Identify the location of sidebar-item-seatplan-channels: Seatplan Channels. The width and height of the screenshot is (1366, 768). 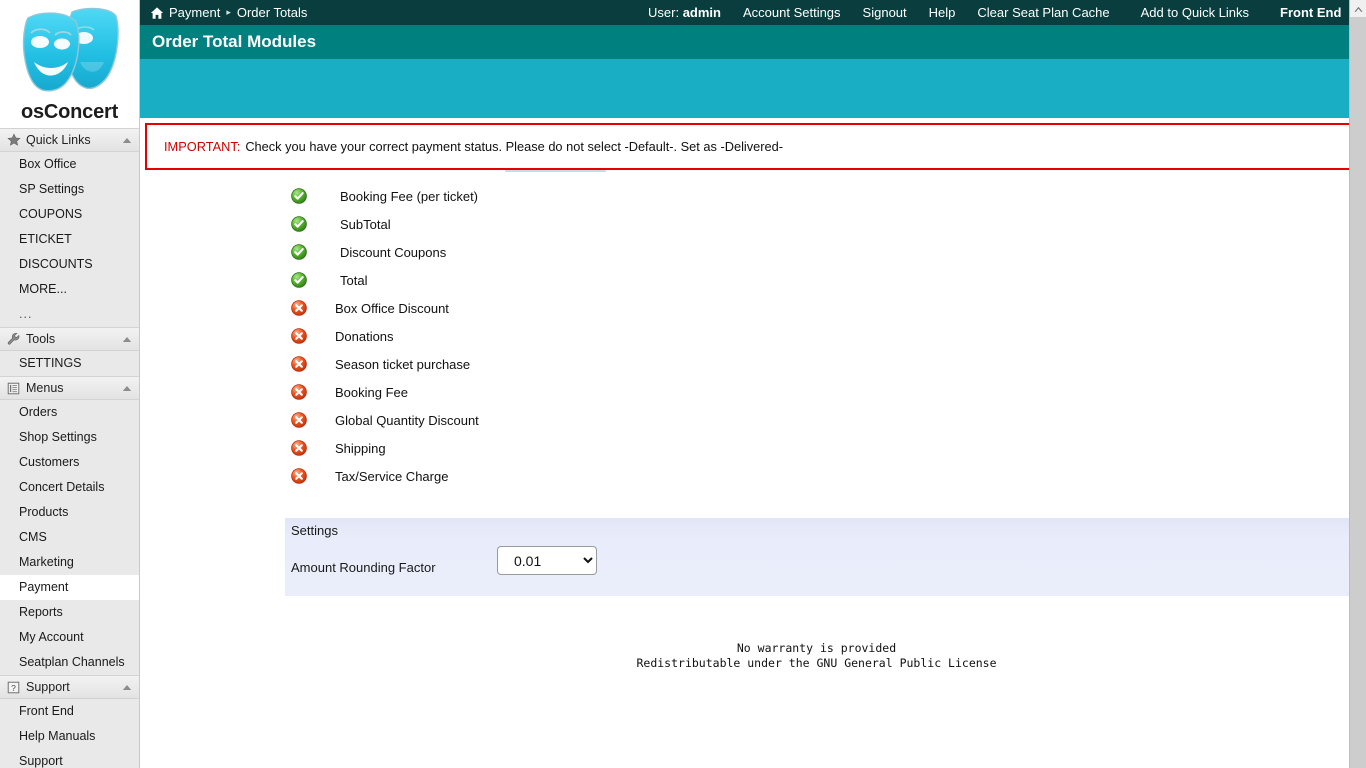
(69, 662).